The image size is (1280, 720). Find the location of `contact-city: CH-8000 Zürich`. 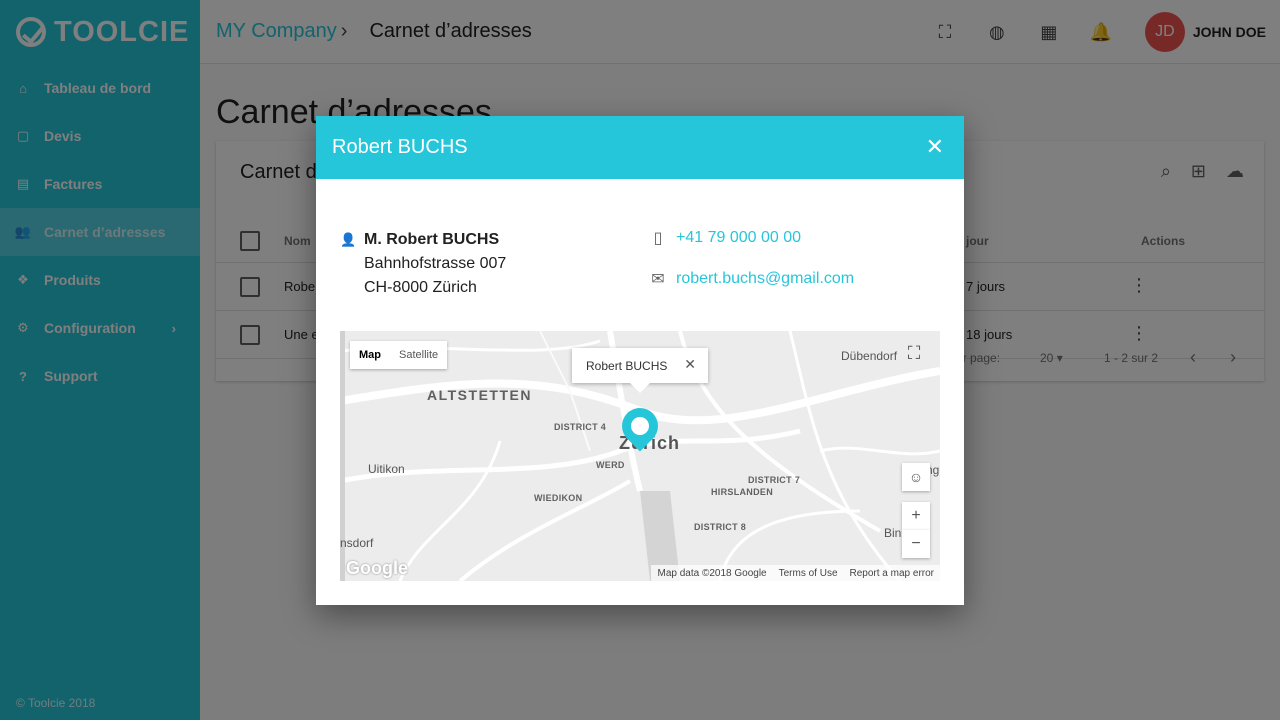

contact-city: CH-8000 Zürich is located at coordinates (420, 287).